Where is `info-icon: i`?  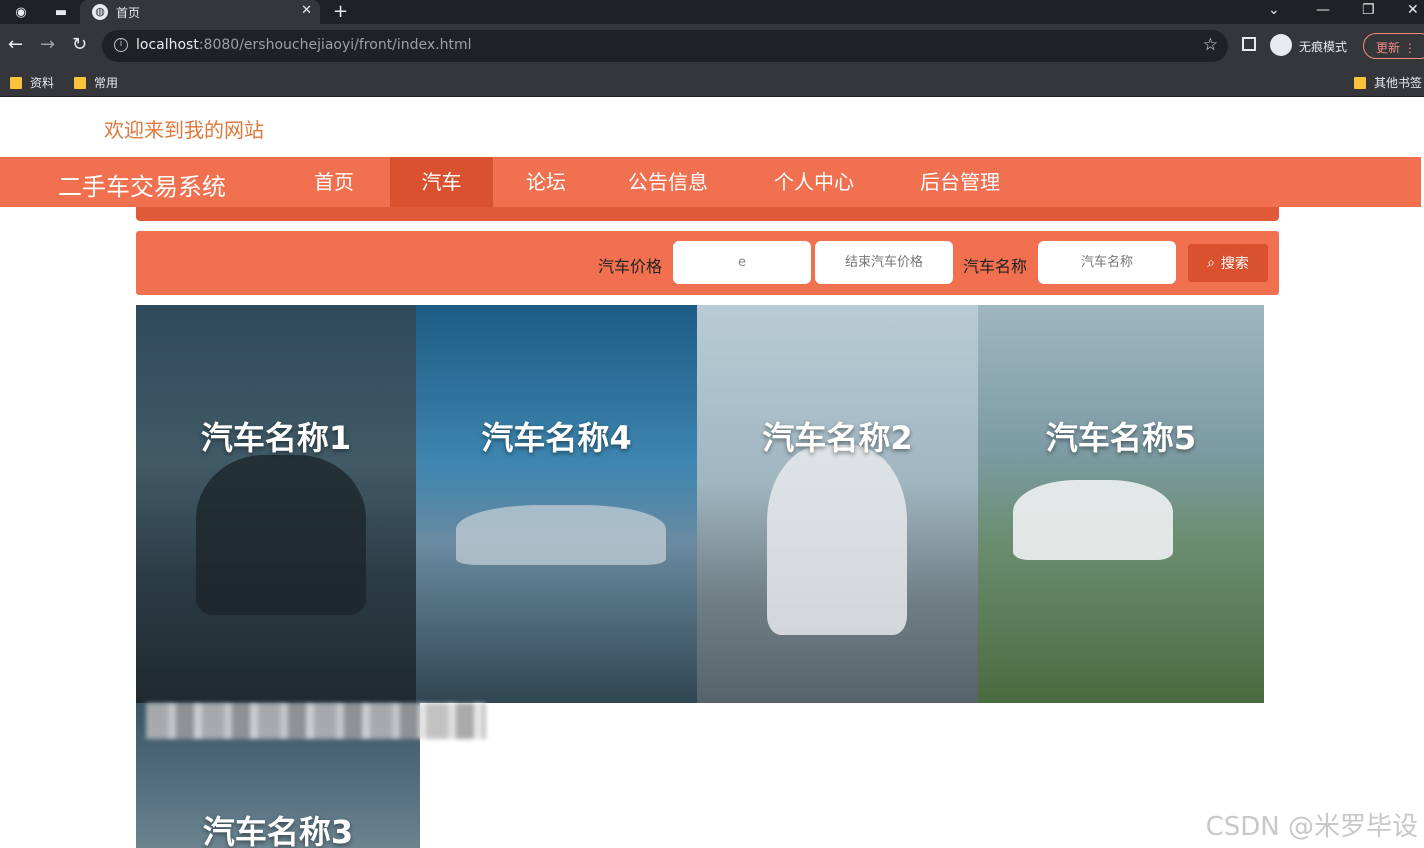 info-icon: i is located at coordinates (121, 45).